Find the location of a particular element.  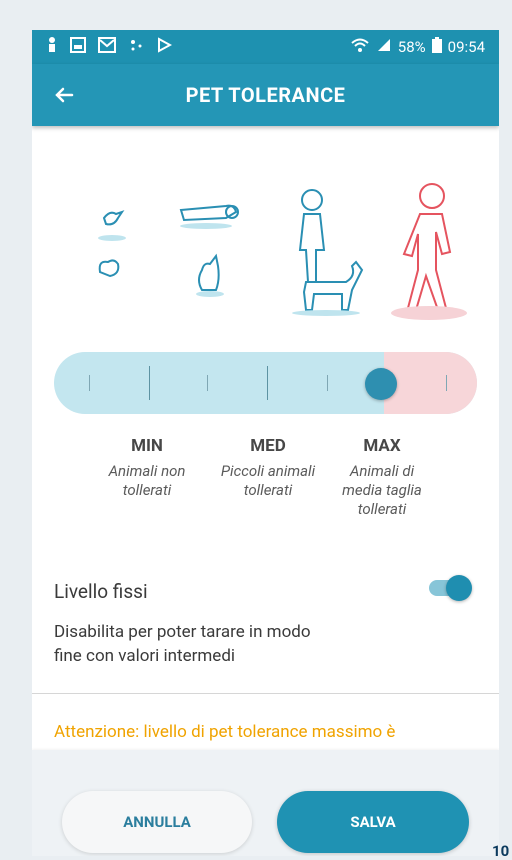

fixed-levels-label: Livello fissi is located at coordinates (101, 591).